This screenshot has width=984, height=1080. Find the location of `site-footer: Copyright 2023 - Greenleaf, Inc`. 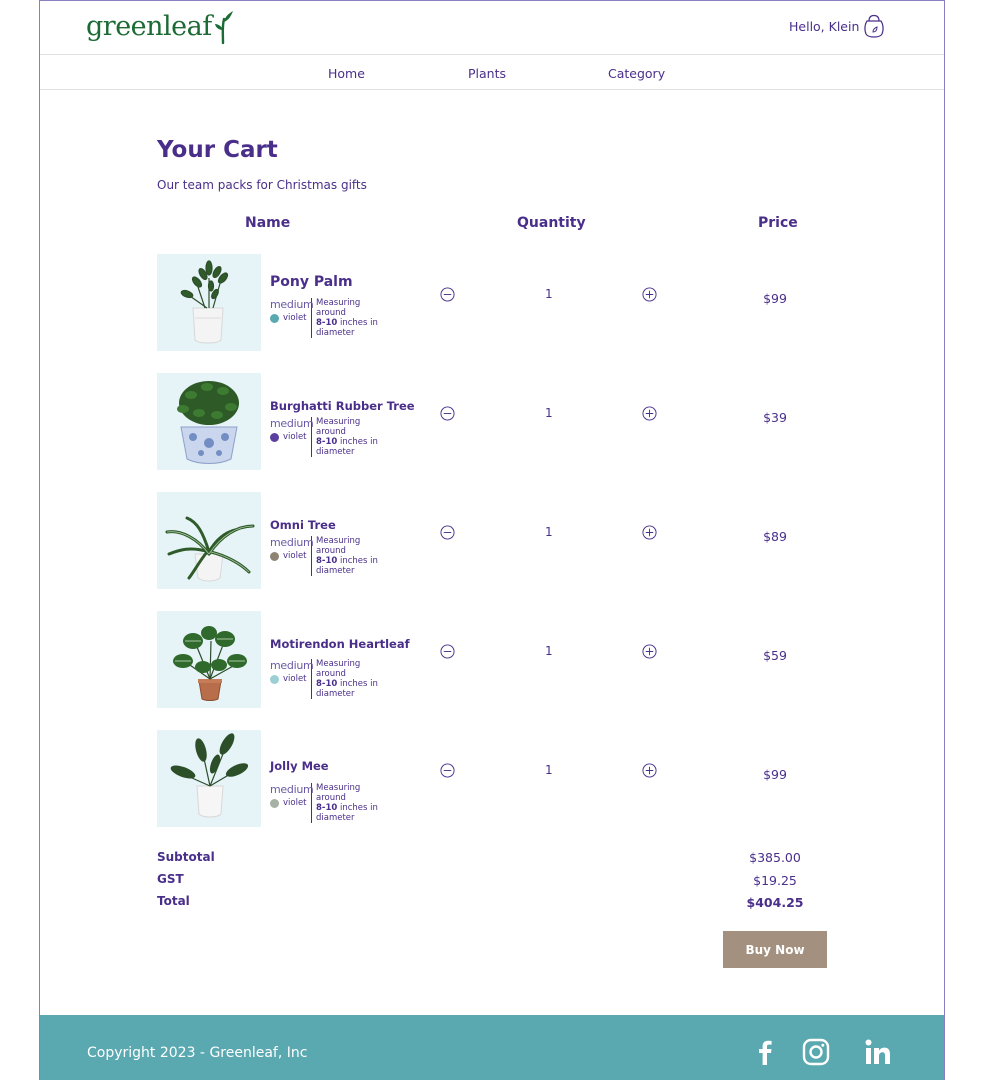

site-footer: Copyright 2023 - Greenleaf, Inc is located at coordinates (492, 1047).